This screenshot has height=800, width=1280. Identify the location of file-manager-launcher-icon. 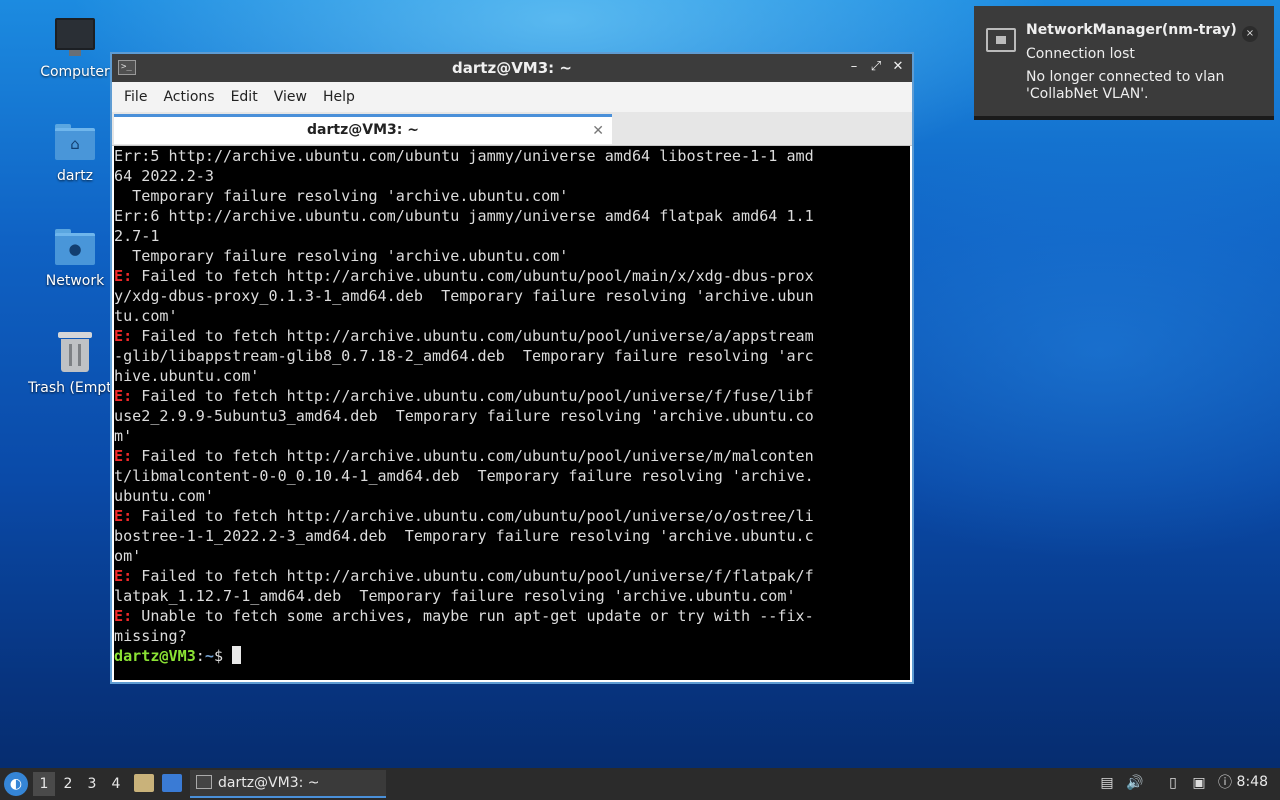
(144, 783).